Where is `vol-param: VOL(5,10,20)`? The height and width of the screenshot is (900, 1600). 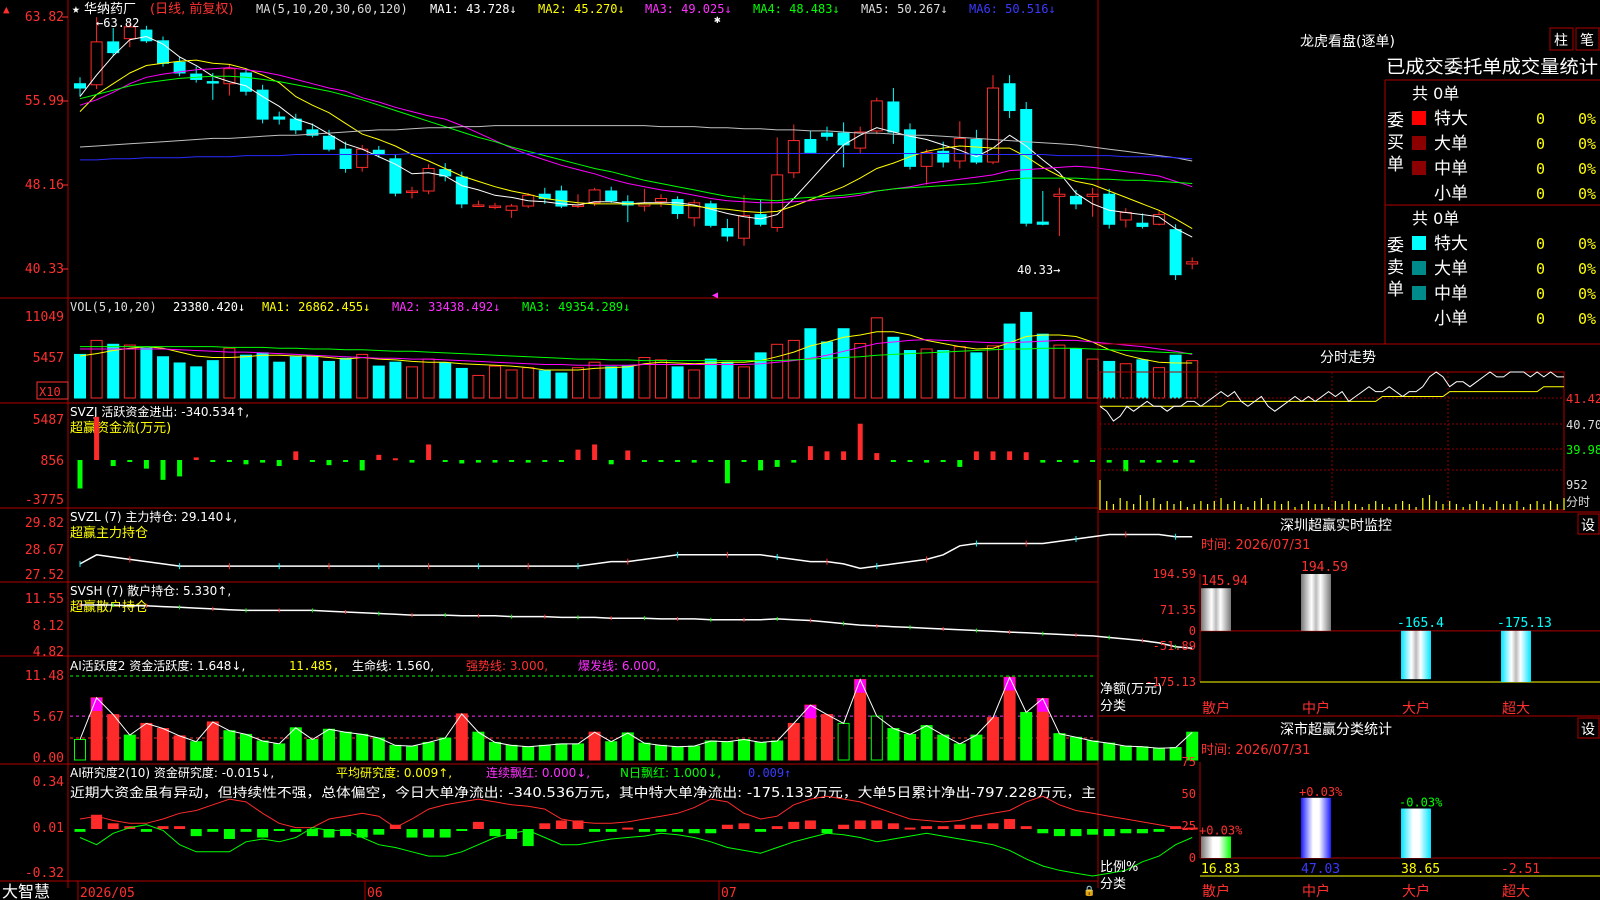
vol-param: VOL(5,10,20) is located at coordinates (113, 307).